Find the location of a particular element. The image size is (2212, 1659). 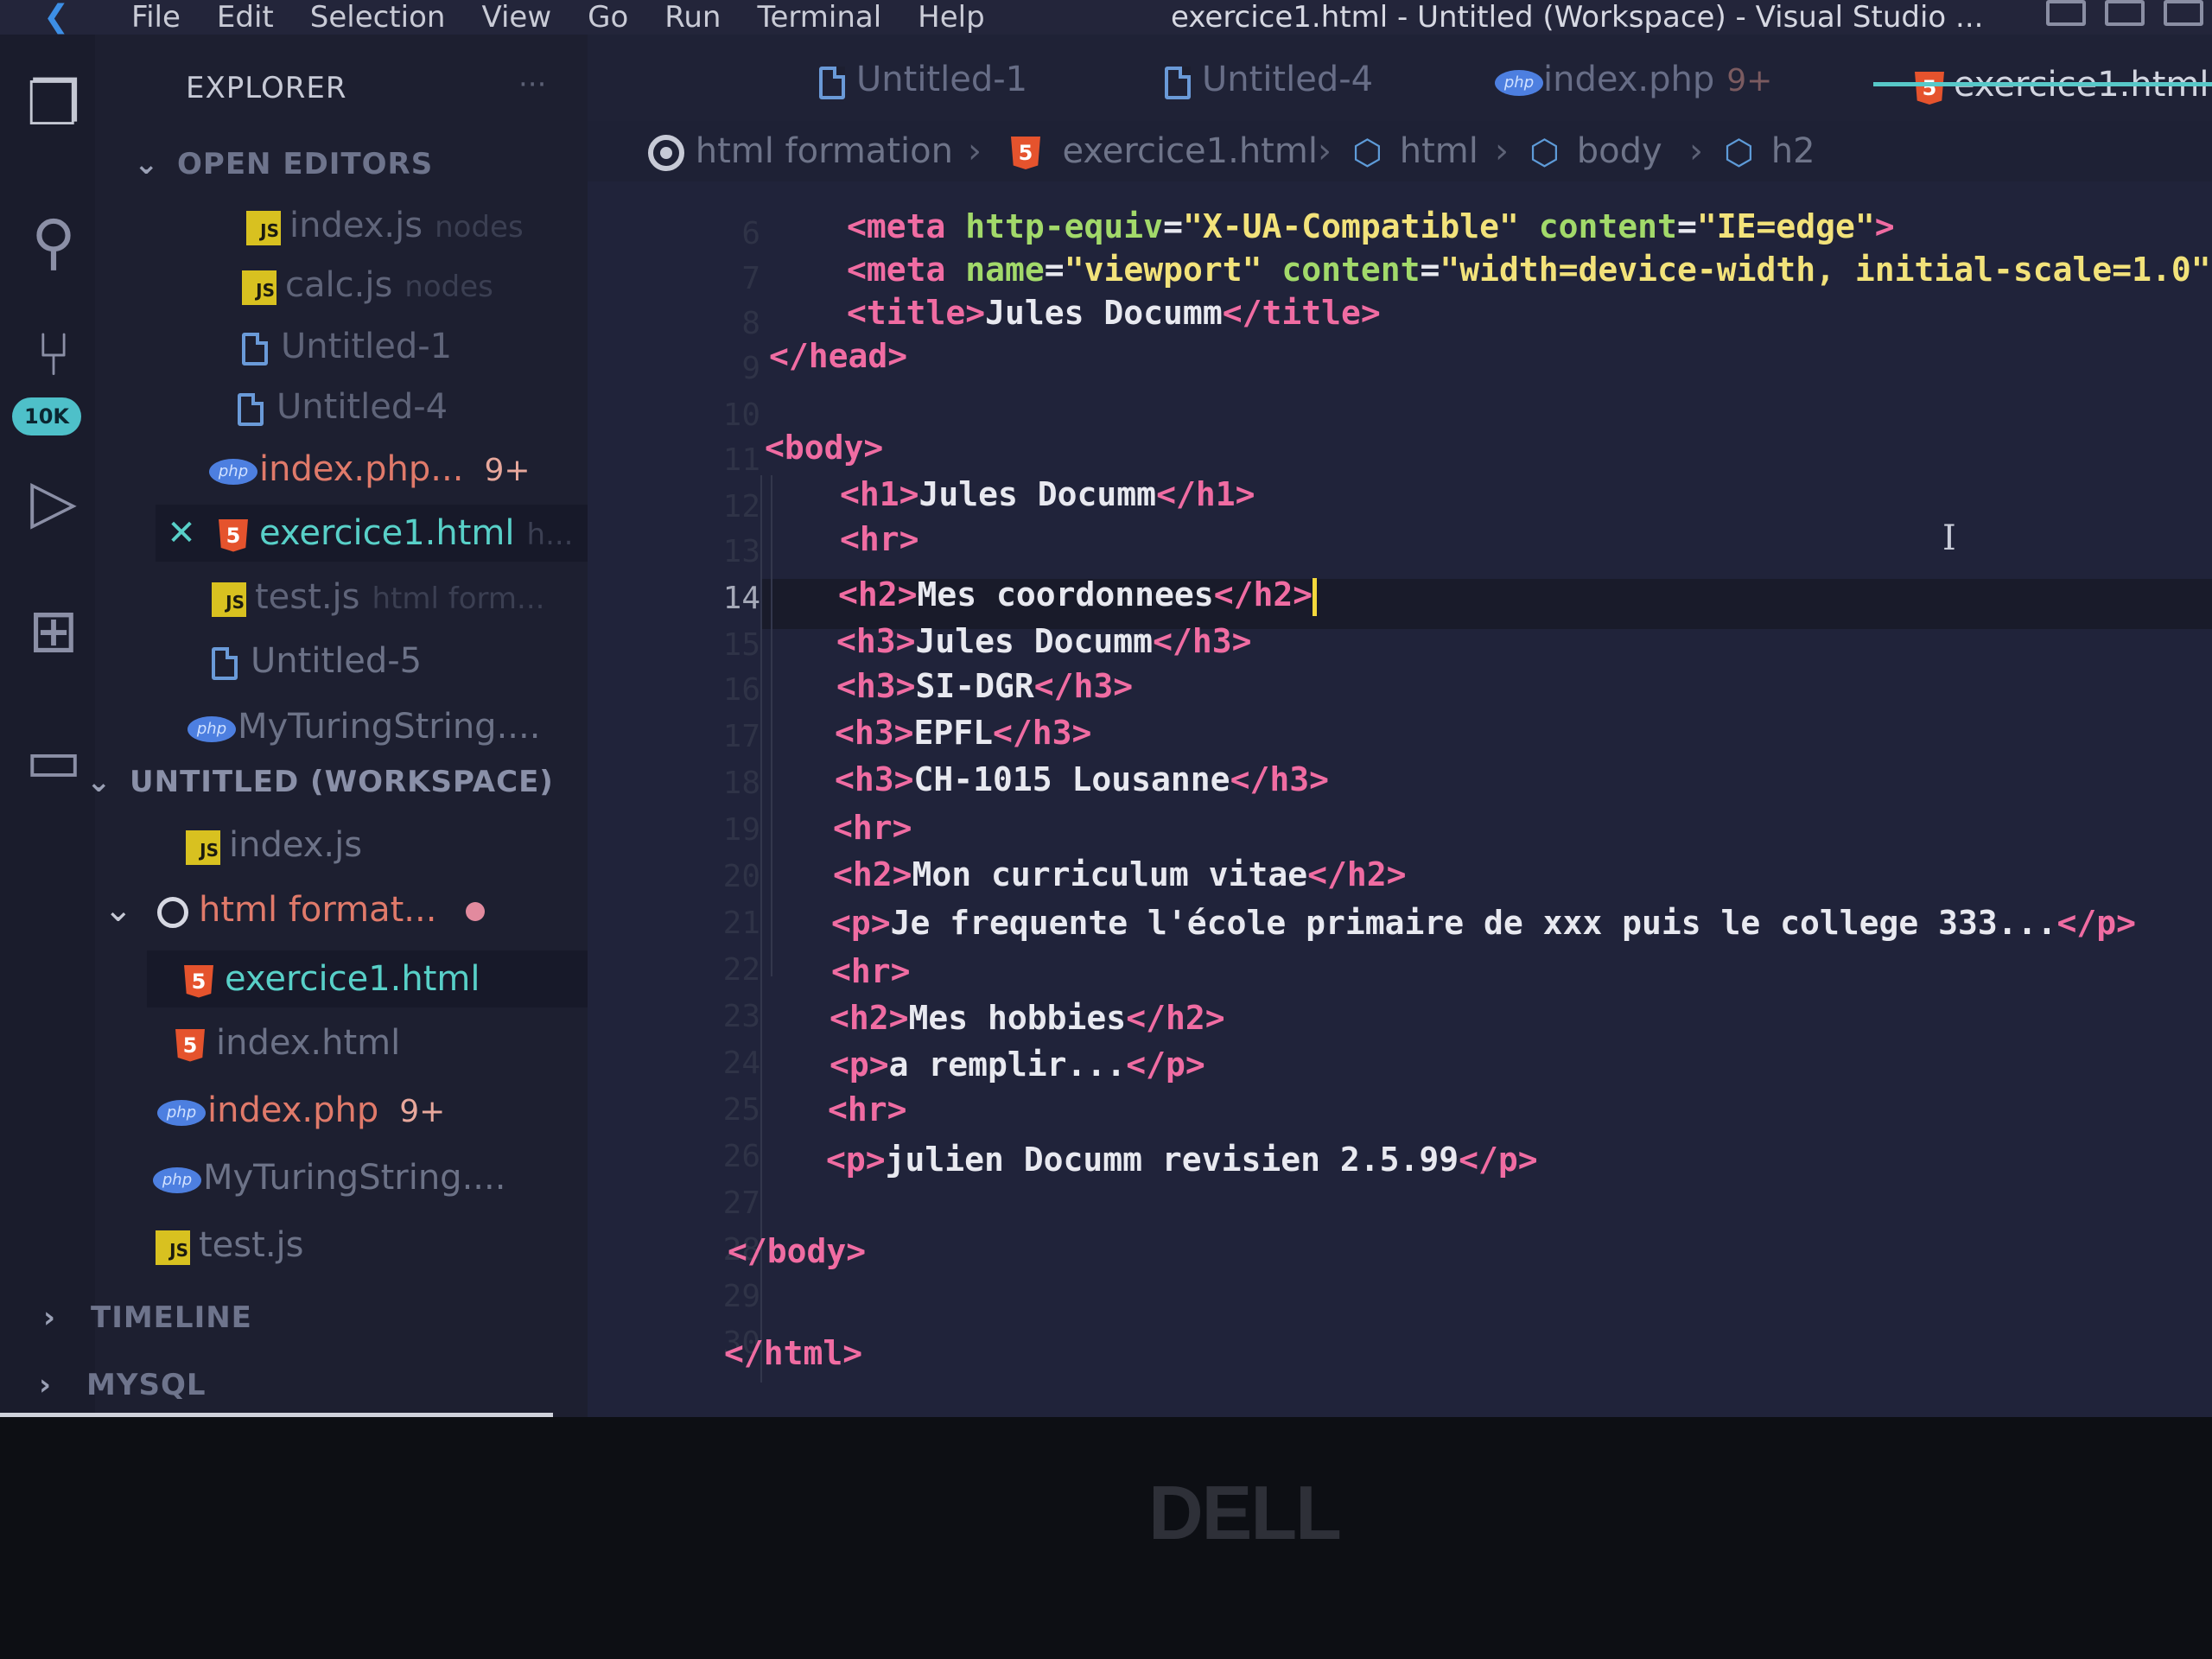

workspace-file: 5 index.html is located at coordinates (282, 1042).